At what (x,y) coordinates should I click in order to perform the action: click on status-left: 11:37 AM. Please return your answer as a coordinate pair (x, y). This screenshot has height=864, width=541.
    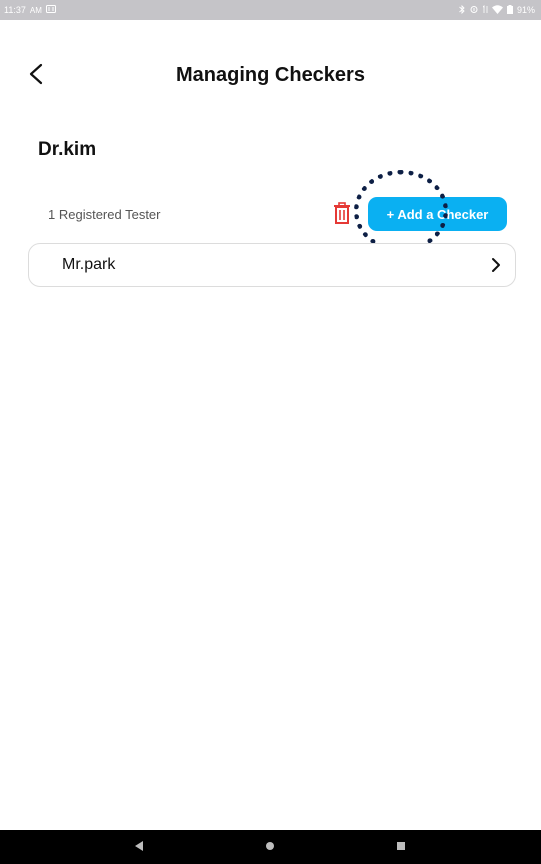
    Looking at the image, I should click on (30, 10).